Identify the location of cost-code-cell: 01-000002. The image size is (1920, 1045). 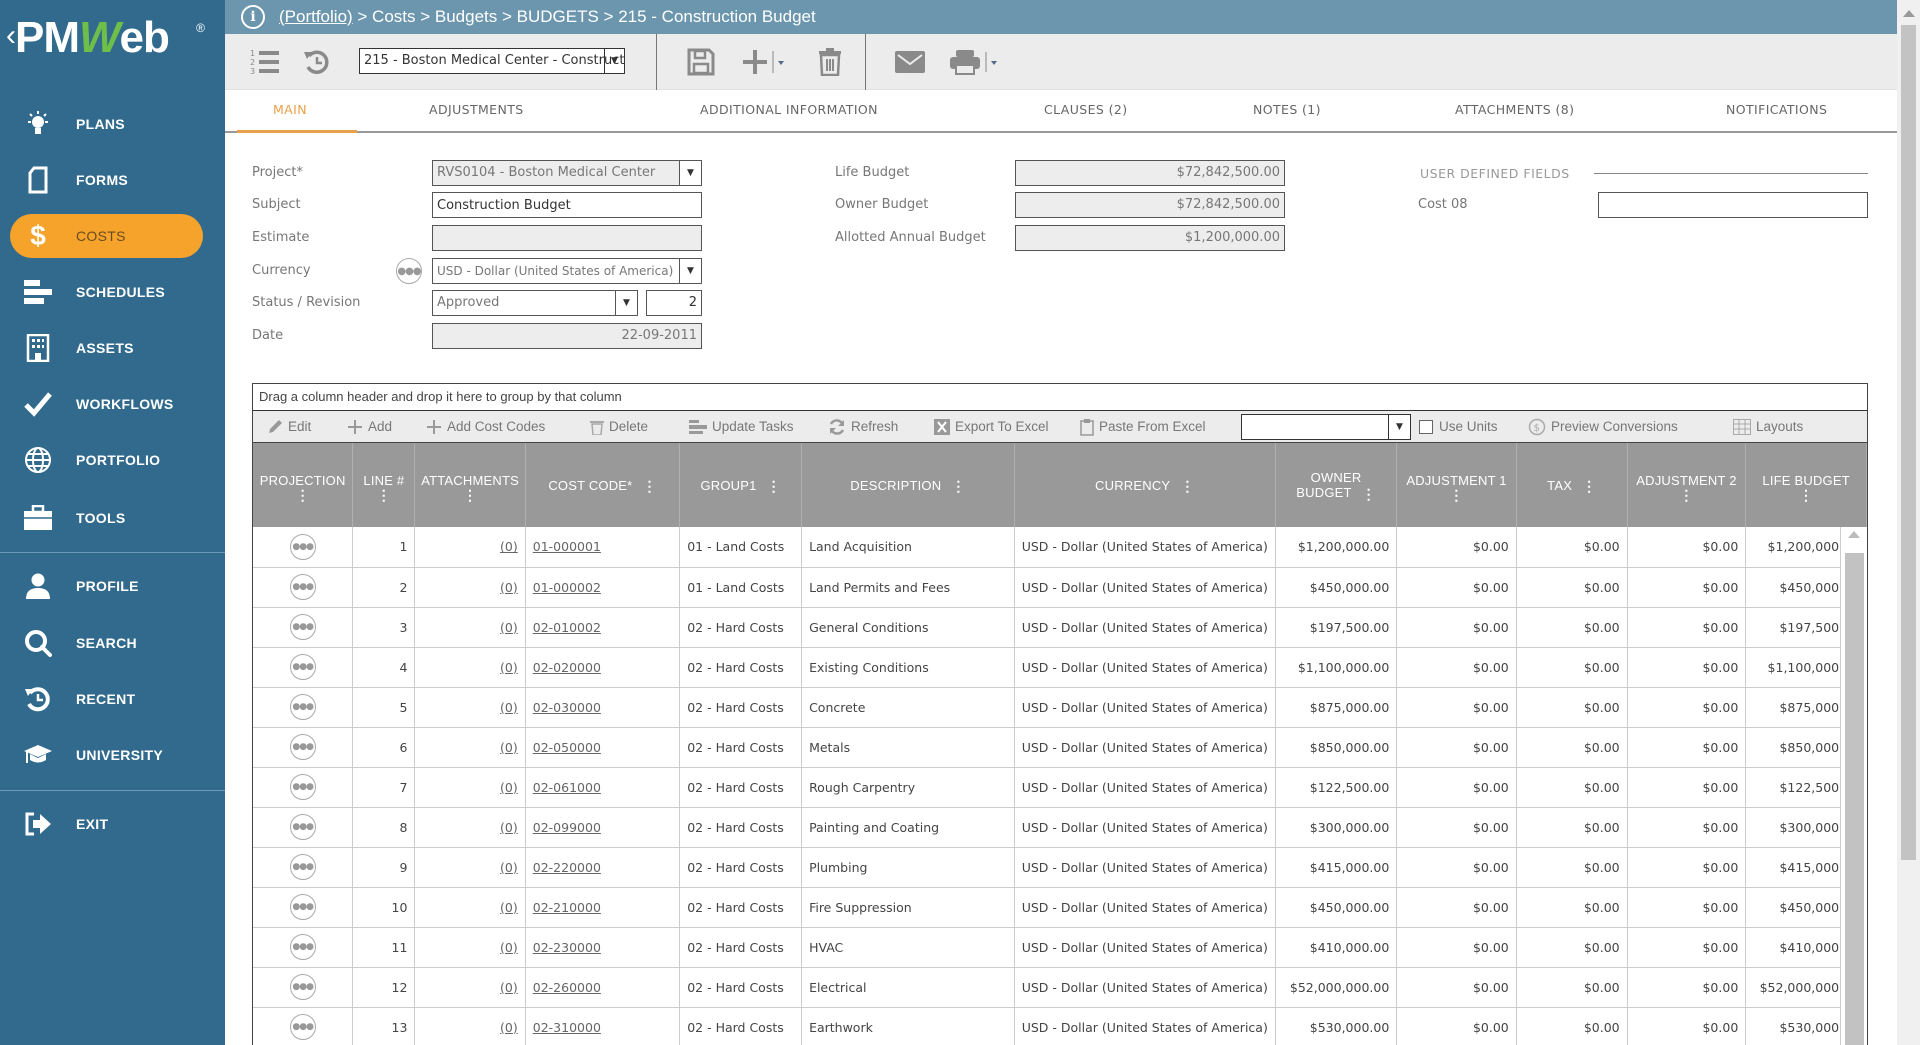
(603, 587).